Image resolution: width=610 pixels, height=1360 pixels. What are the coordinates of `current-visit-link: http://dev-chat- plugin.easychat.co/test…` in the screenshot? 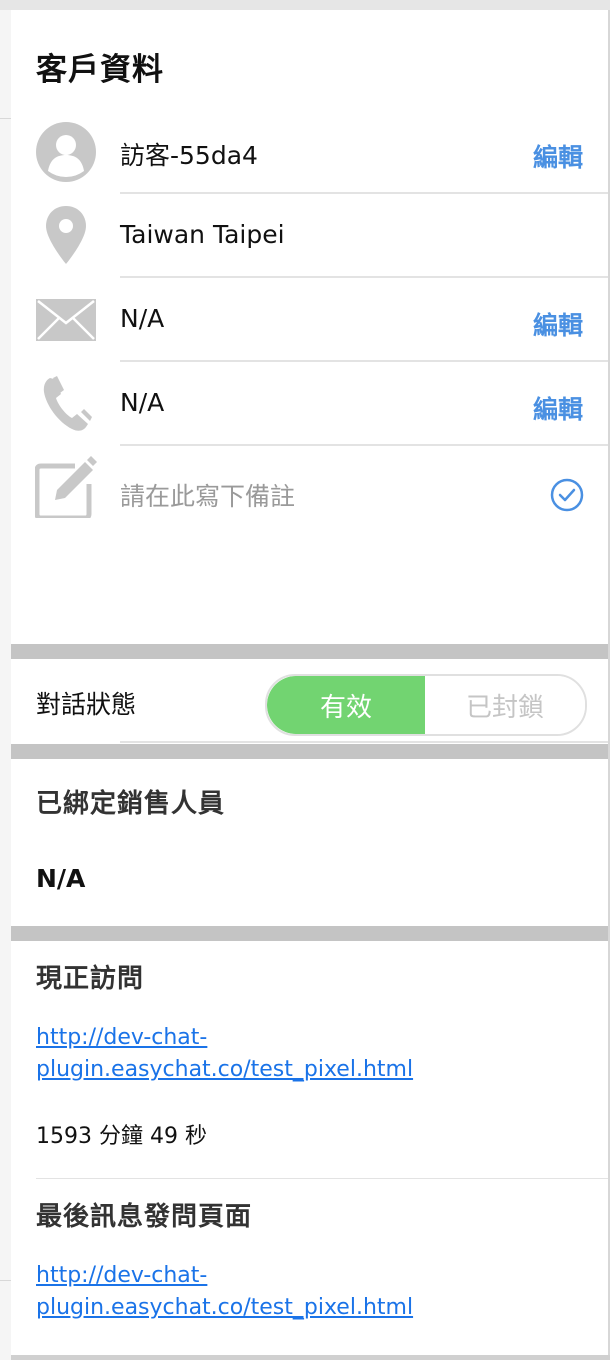 It's located at (246, 1054).